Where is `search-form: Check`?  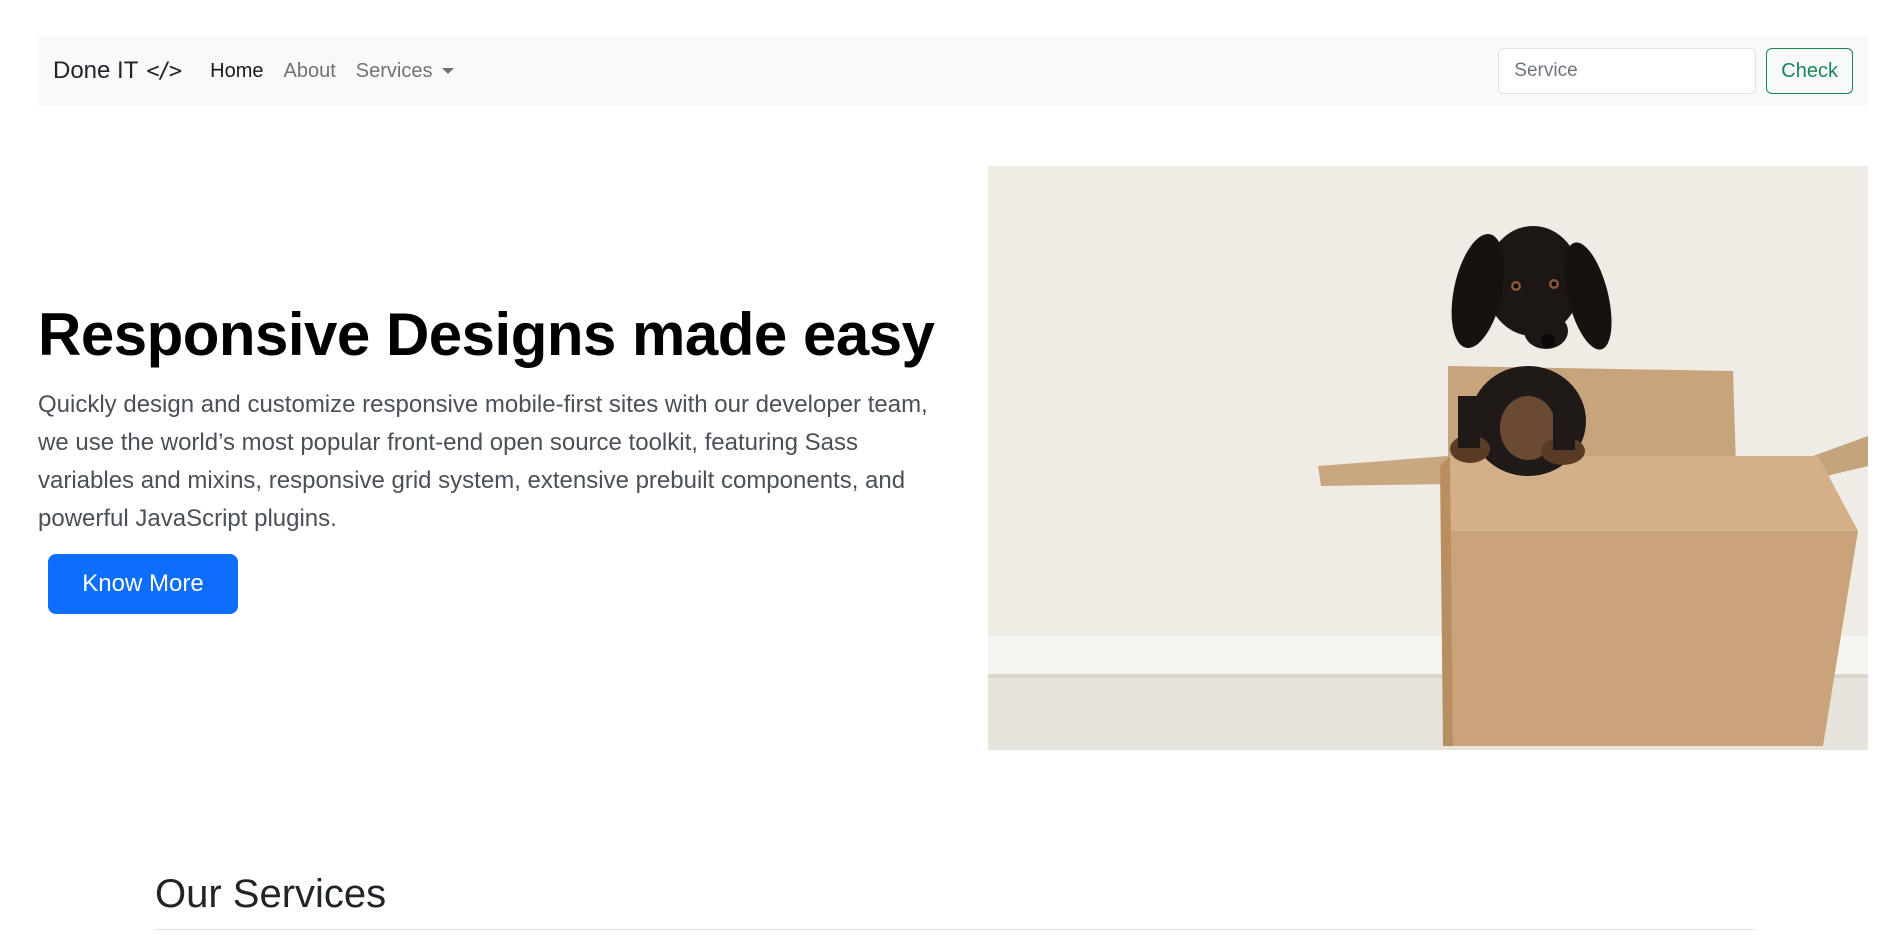 search-form: Check is located at coordinates (1675, 71).